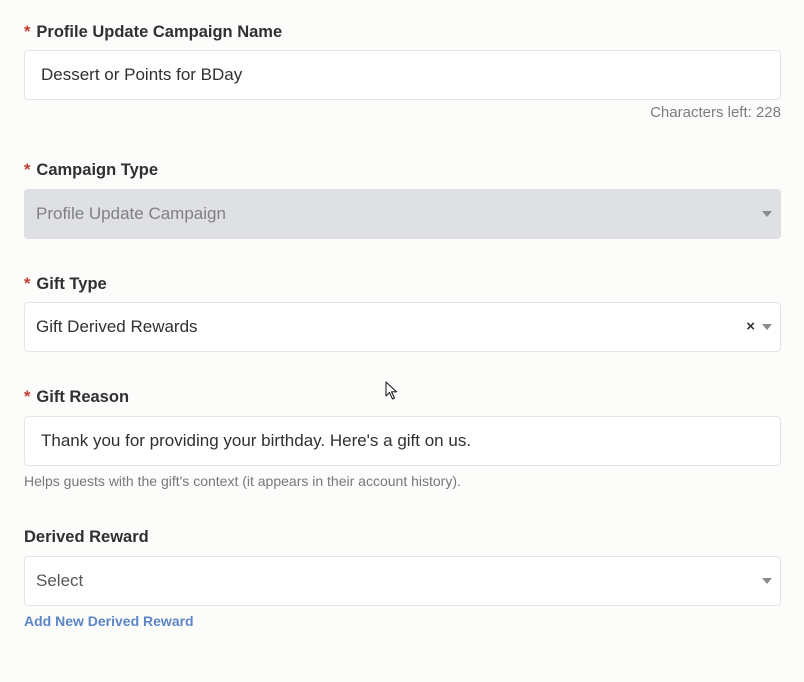 Image resolution: width=804 pixels, height=682 pixels. What do you see at coordinates (402, 581) in the screenshot?
I see `derived-reward-select: Select` at bounding box center [402, 581].